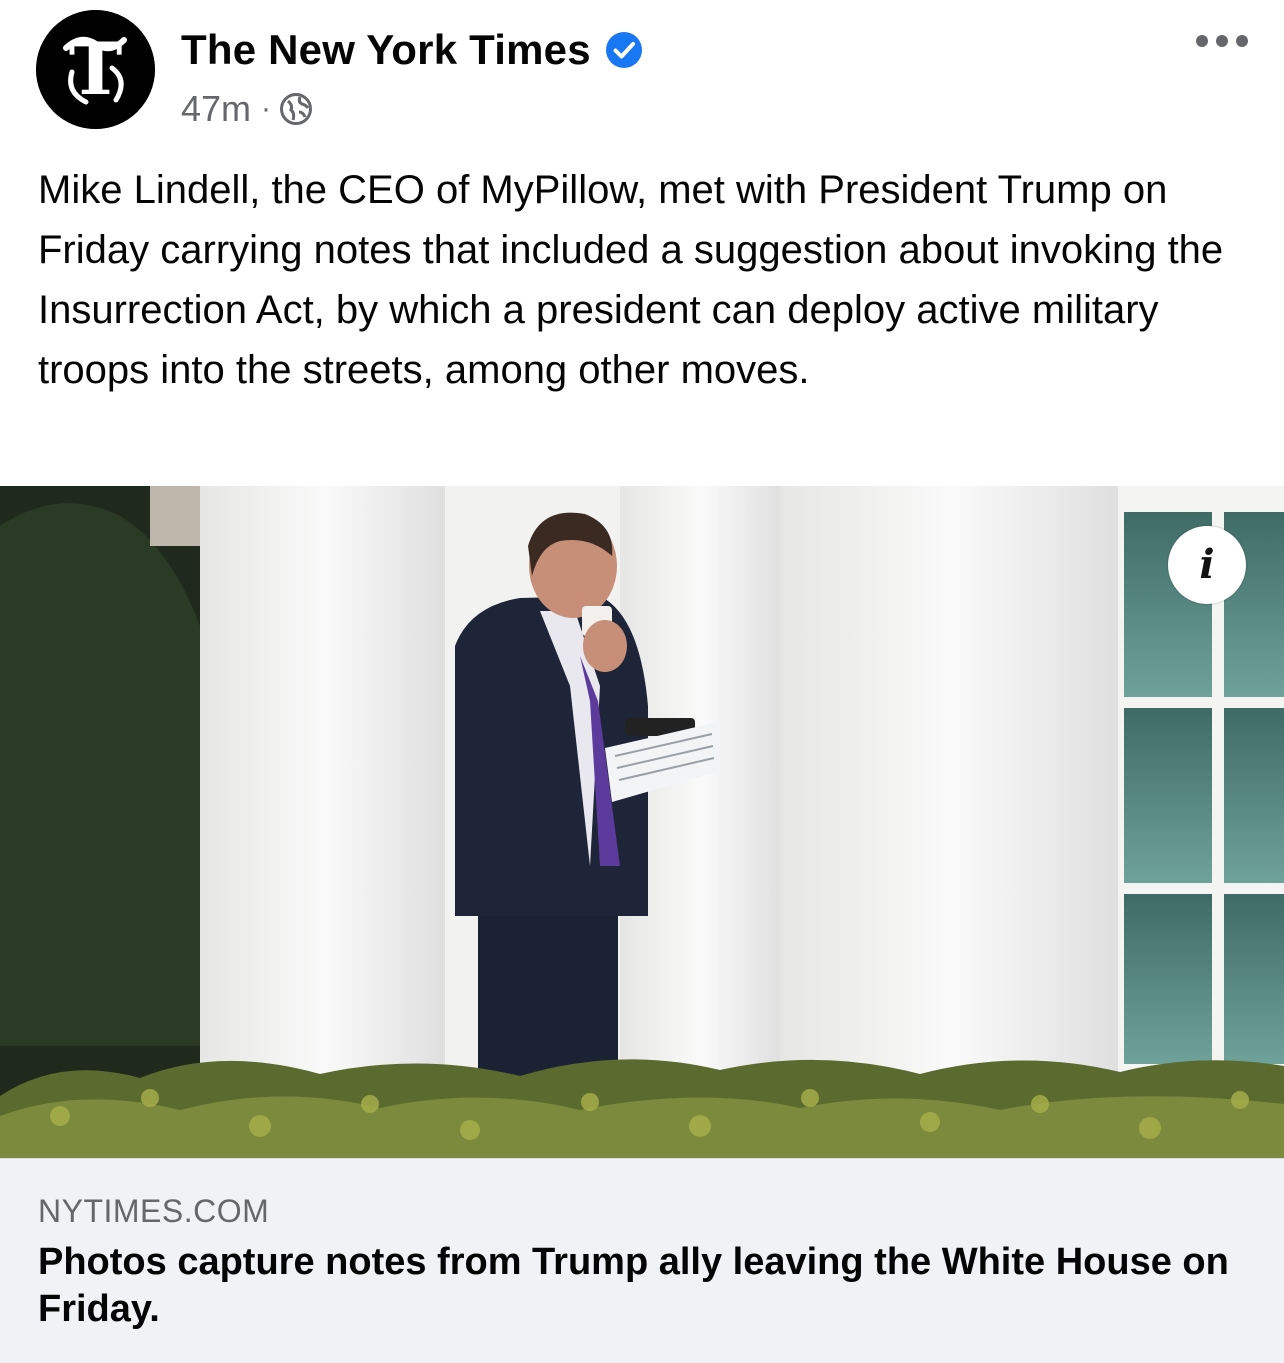 The height and width of the screenshot is (1363, 1284). I want to click on page-name-row: The New York Times, so click(412, 50).